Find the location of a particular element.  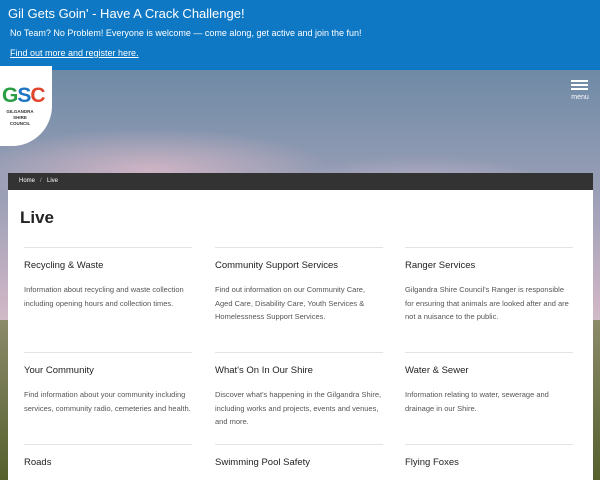

tile-swimming-pool-safety: Swimming Pool Safety is located at coordinates (299, 462).